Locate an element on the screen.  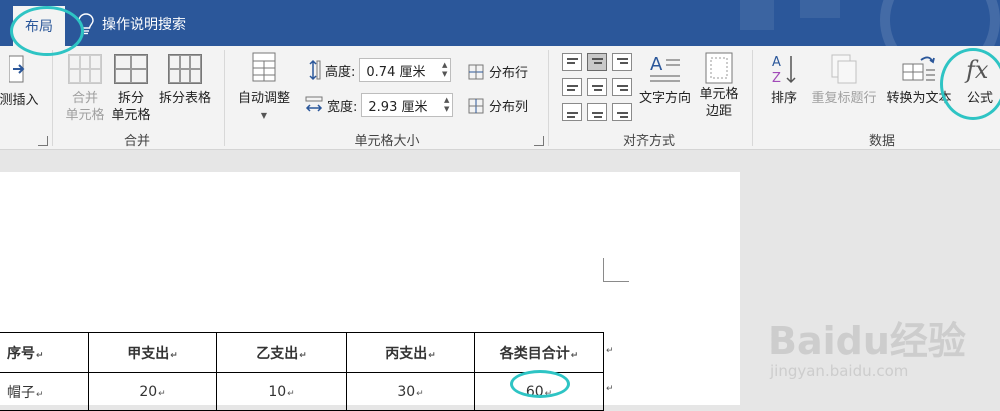
split-table-label: 拆分表格 is located at coordinates (184, 98).